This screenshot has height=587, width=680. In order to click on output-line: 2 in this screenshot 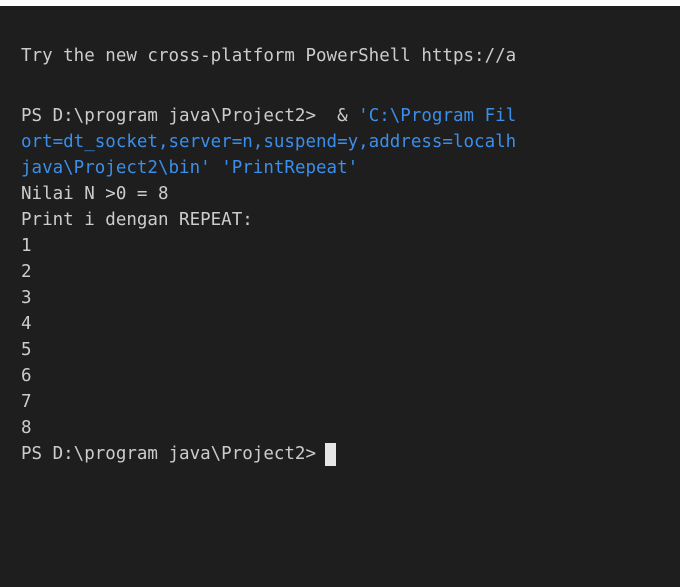, I will do `click(26, 272)`.